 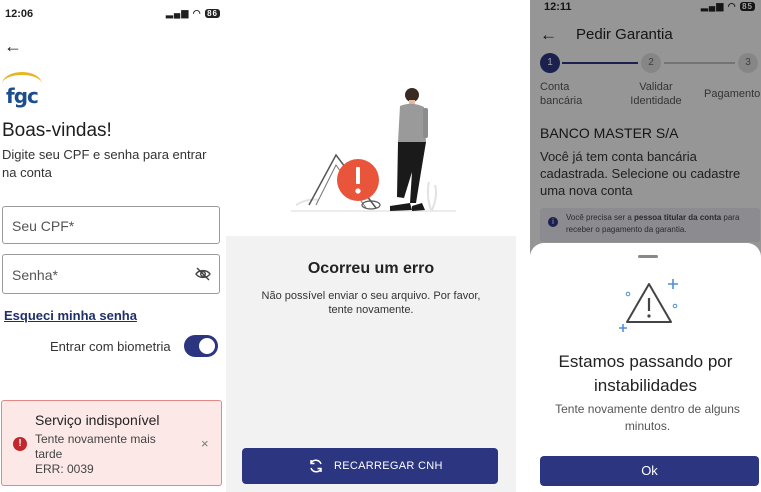 What do you see at coordinates (13, 46) in the screenshot?
I see `back-arrow-icon: ←` at bounding box center [13, 46].